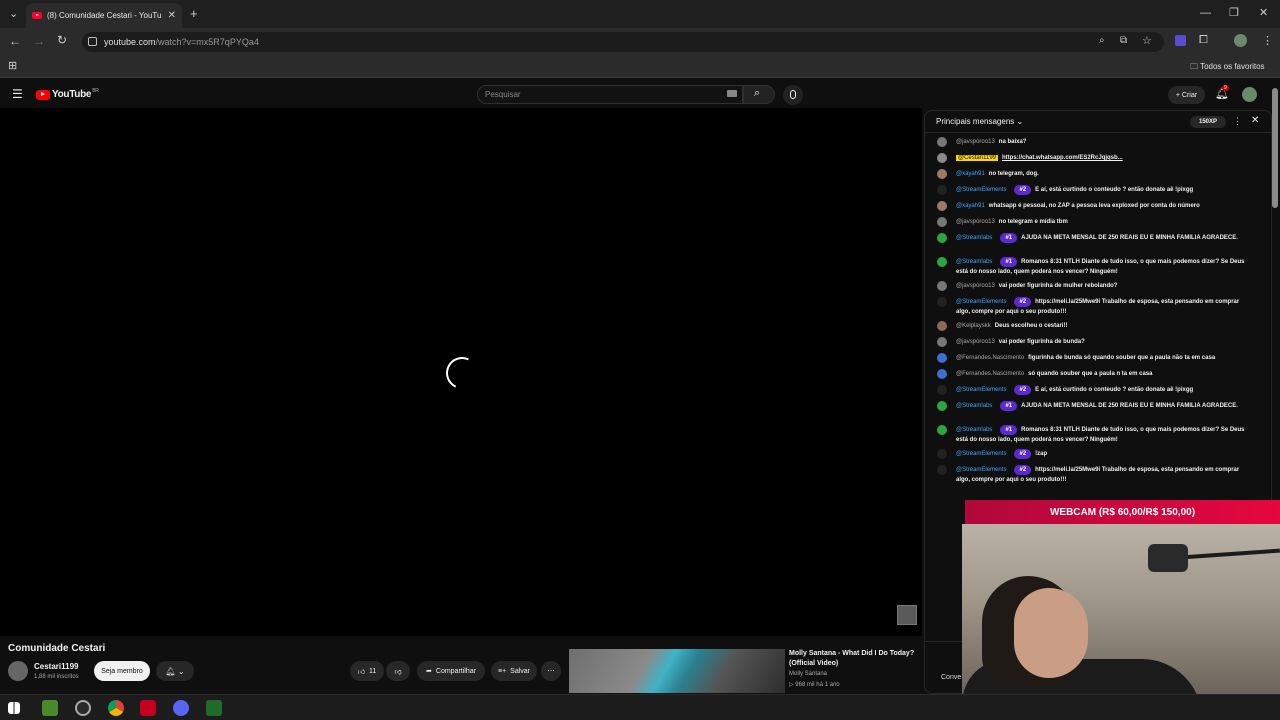  I want to click on extensions-puzzle-icon: ⧠, so click(1203, 40).